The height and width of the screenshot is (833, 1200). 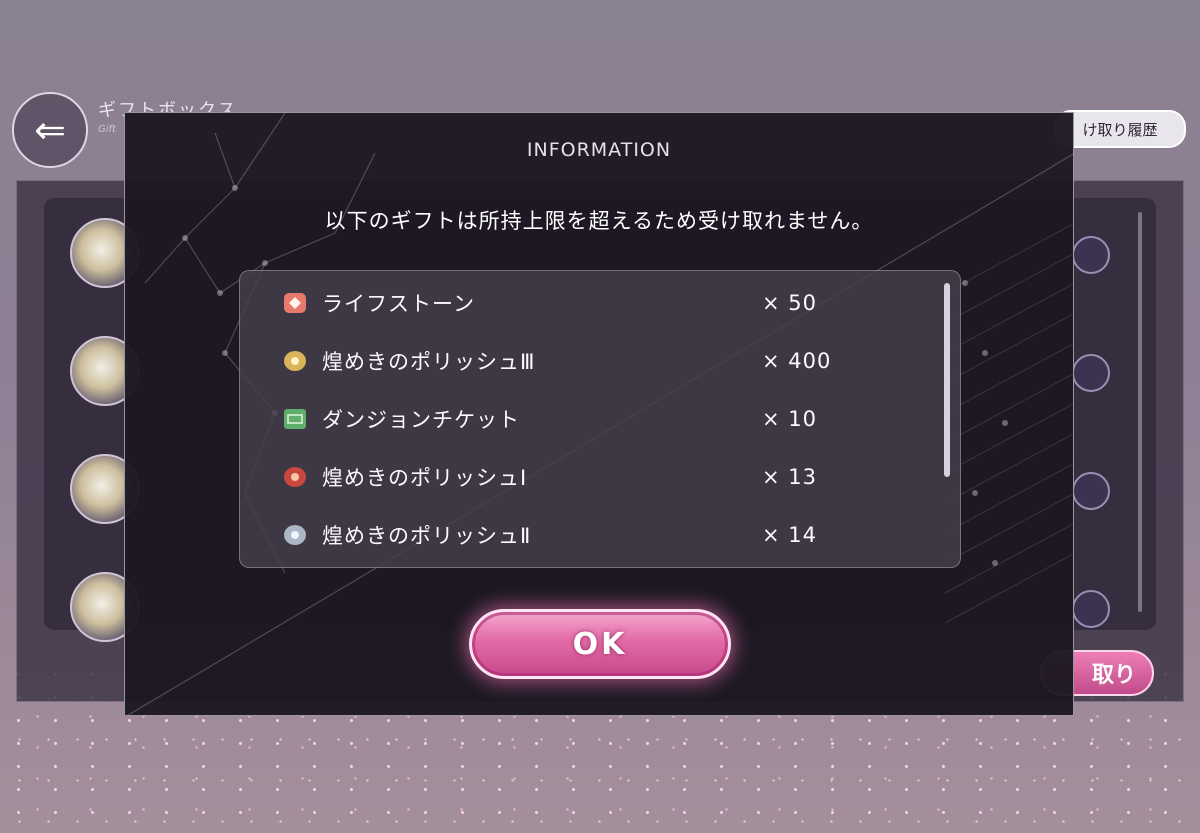 I want to click on back-arrow-icon: ⇐, so click(x=50, y=130).